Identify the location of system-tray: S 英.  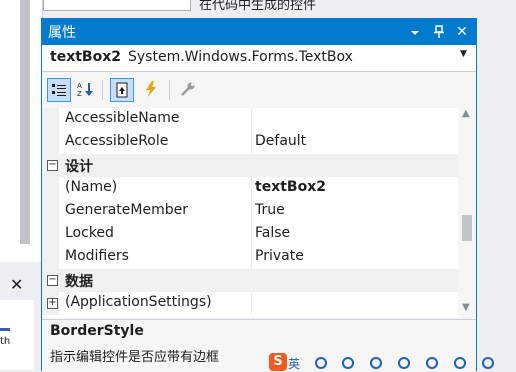
(392, 362).